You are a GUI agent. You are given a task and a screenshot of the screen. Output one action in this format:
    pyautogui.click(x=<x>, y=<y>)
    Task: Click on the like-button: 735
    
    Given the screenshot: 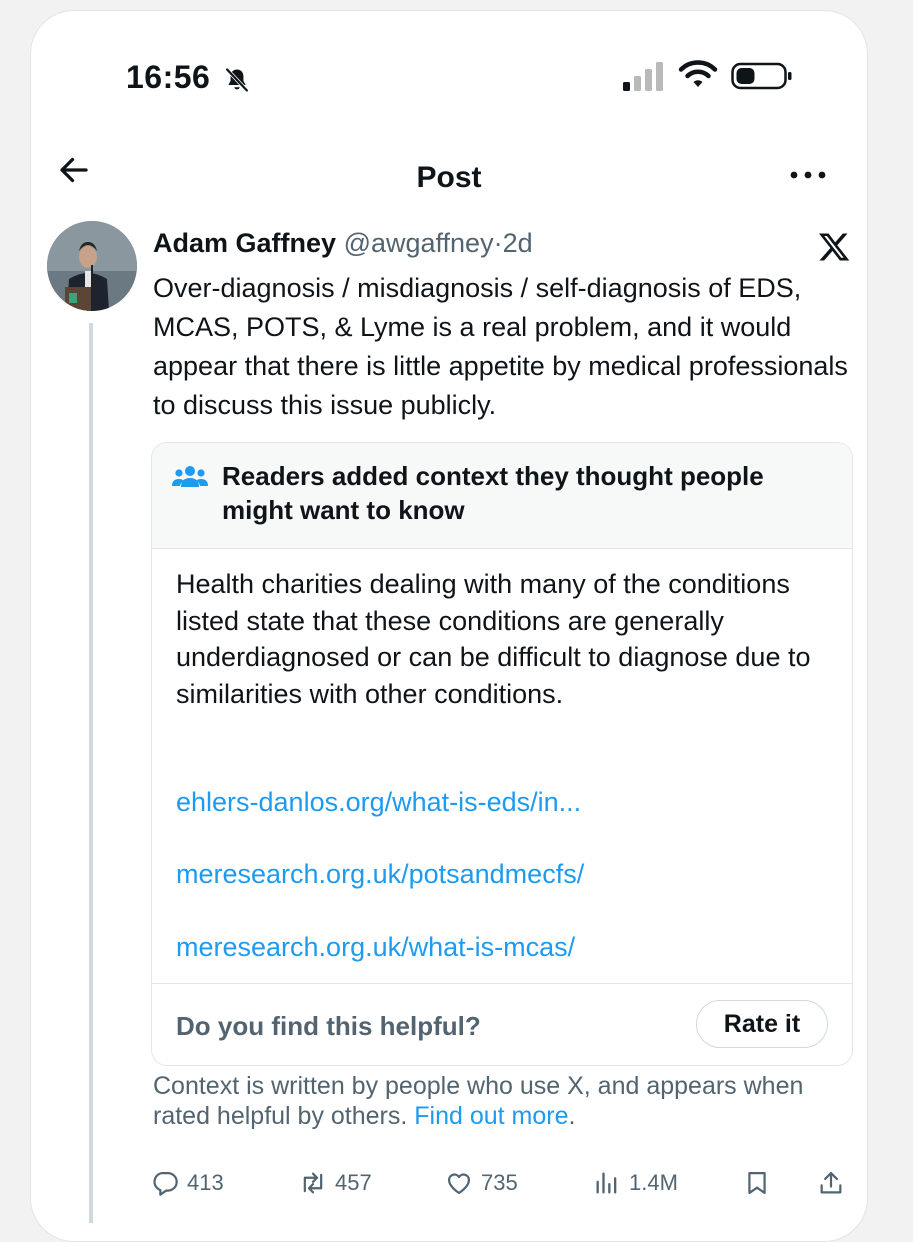 What is the action you would take?
    pyautogui.click(x=481, y=1183)
    